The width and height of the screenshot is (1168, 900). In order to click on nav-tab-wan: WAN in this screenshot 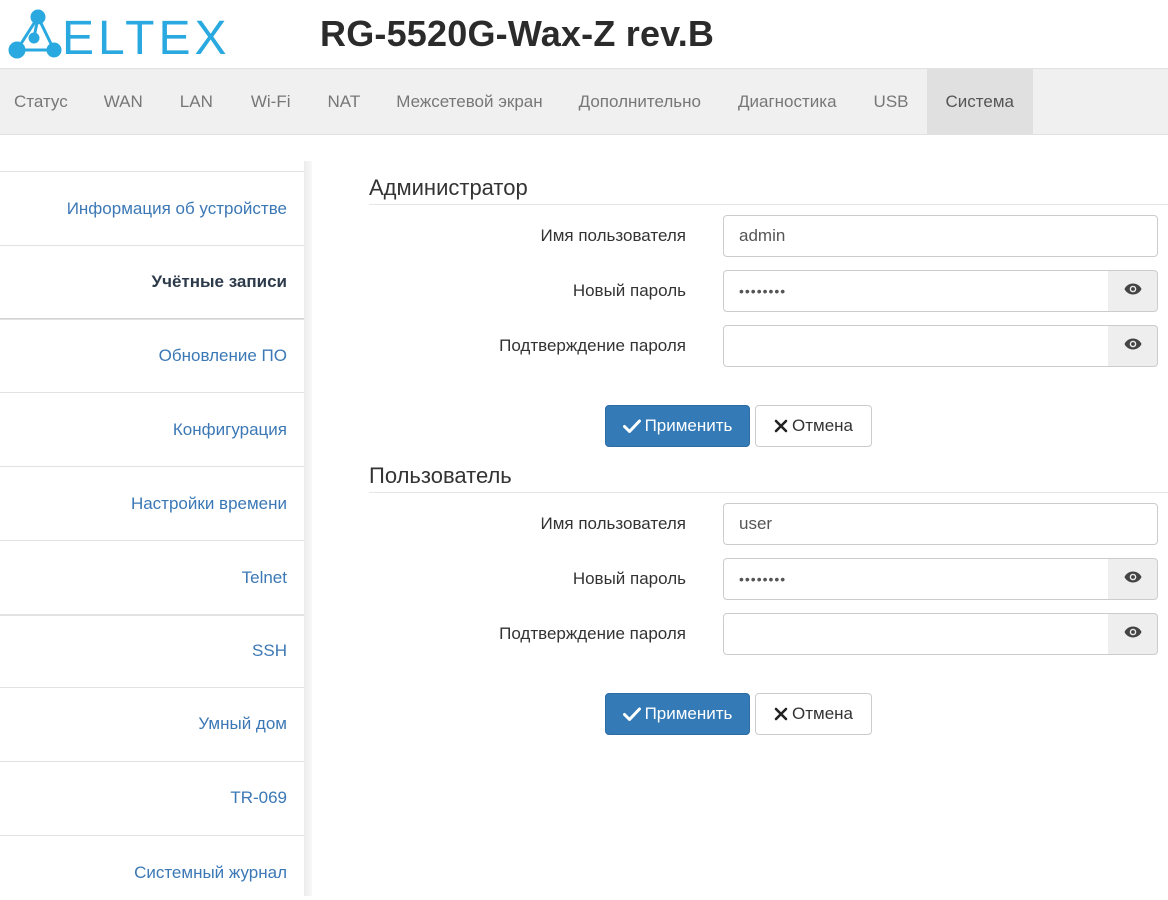, I will do `click(123, 102)`.